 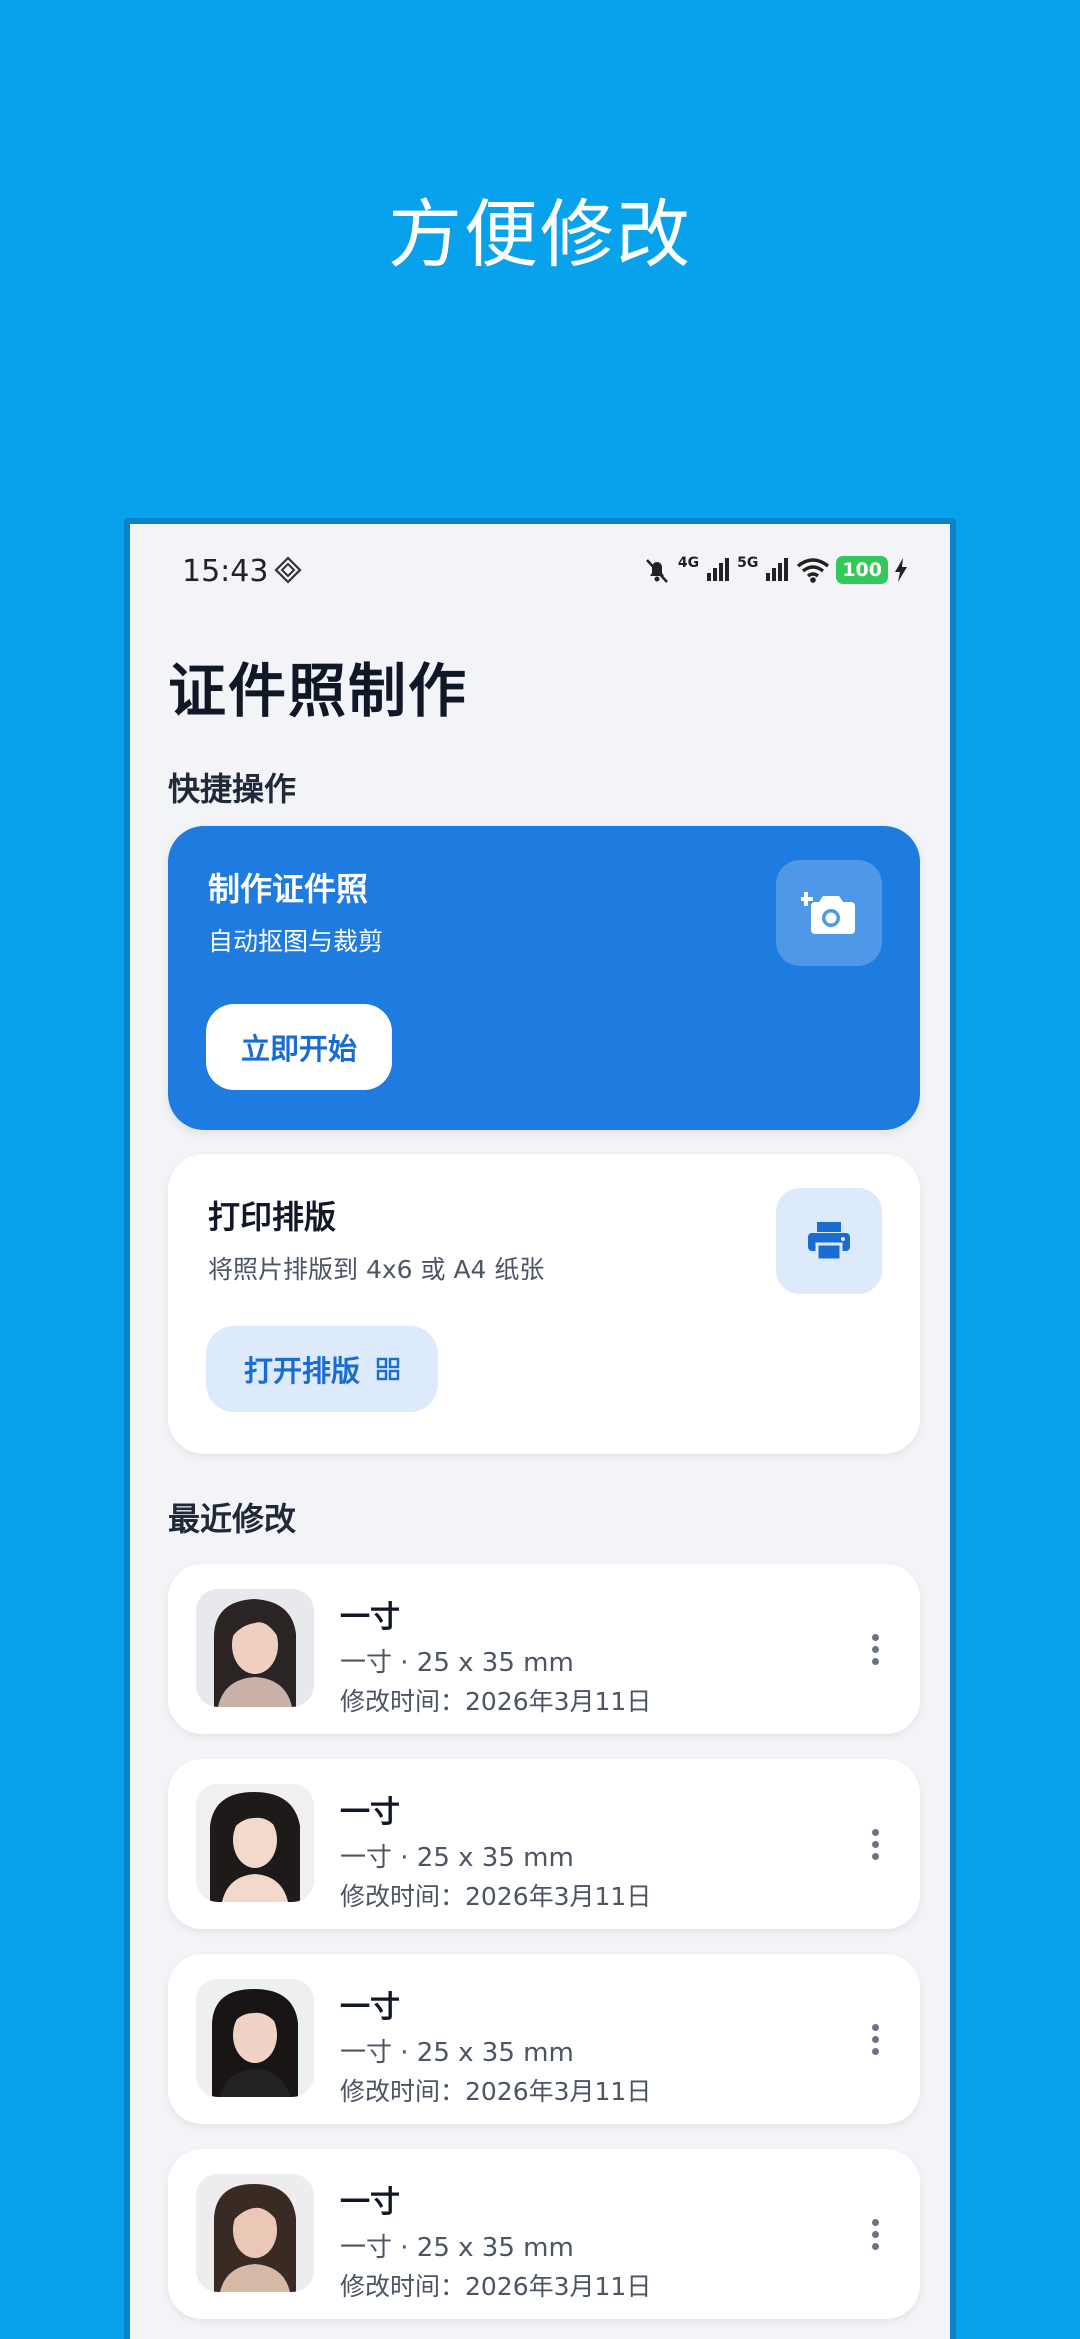 I want to click on make-card-subtitle: 自动抠图与裁剪, so click(x=296, y=941).